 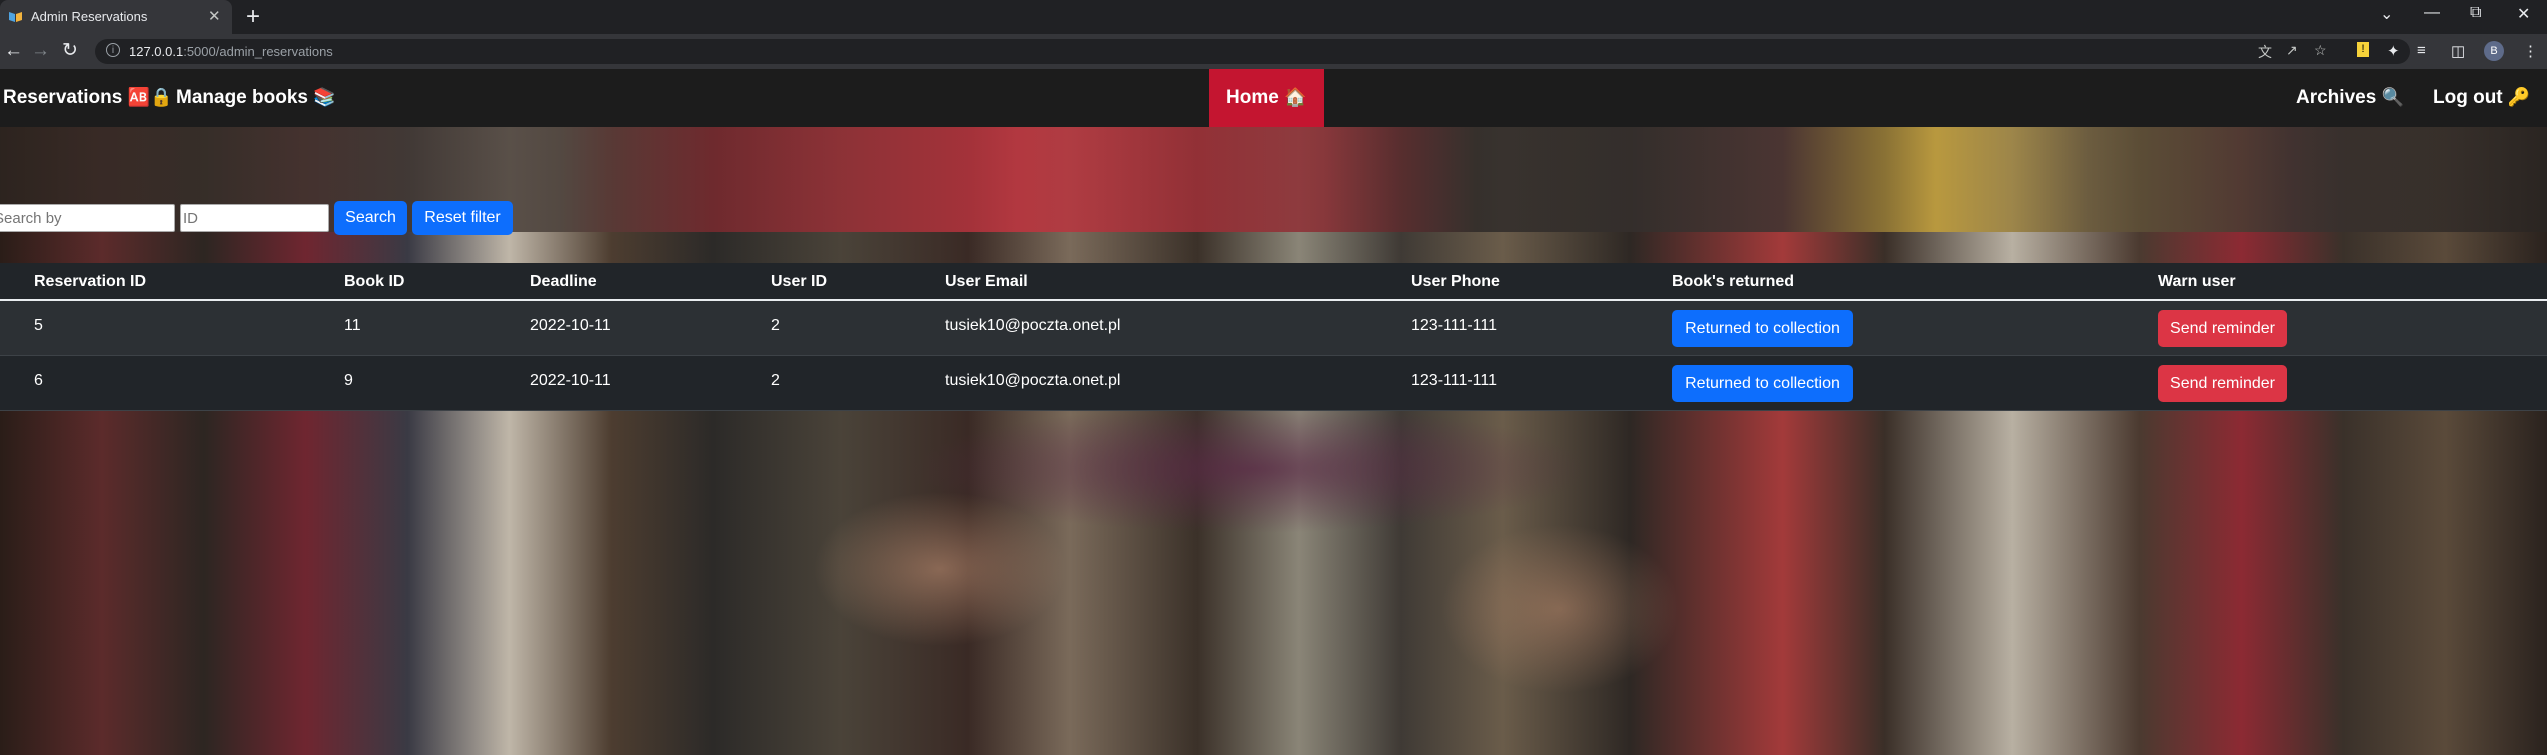 I want to click on nav-home-link: Home 🏠, so click(x=1266, y=98).